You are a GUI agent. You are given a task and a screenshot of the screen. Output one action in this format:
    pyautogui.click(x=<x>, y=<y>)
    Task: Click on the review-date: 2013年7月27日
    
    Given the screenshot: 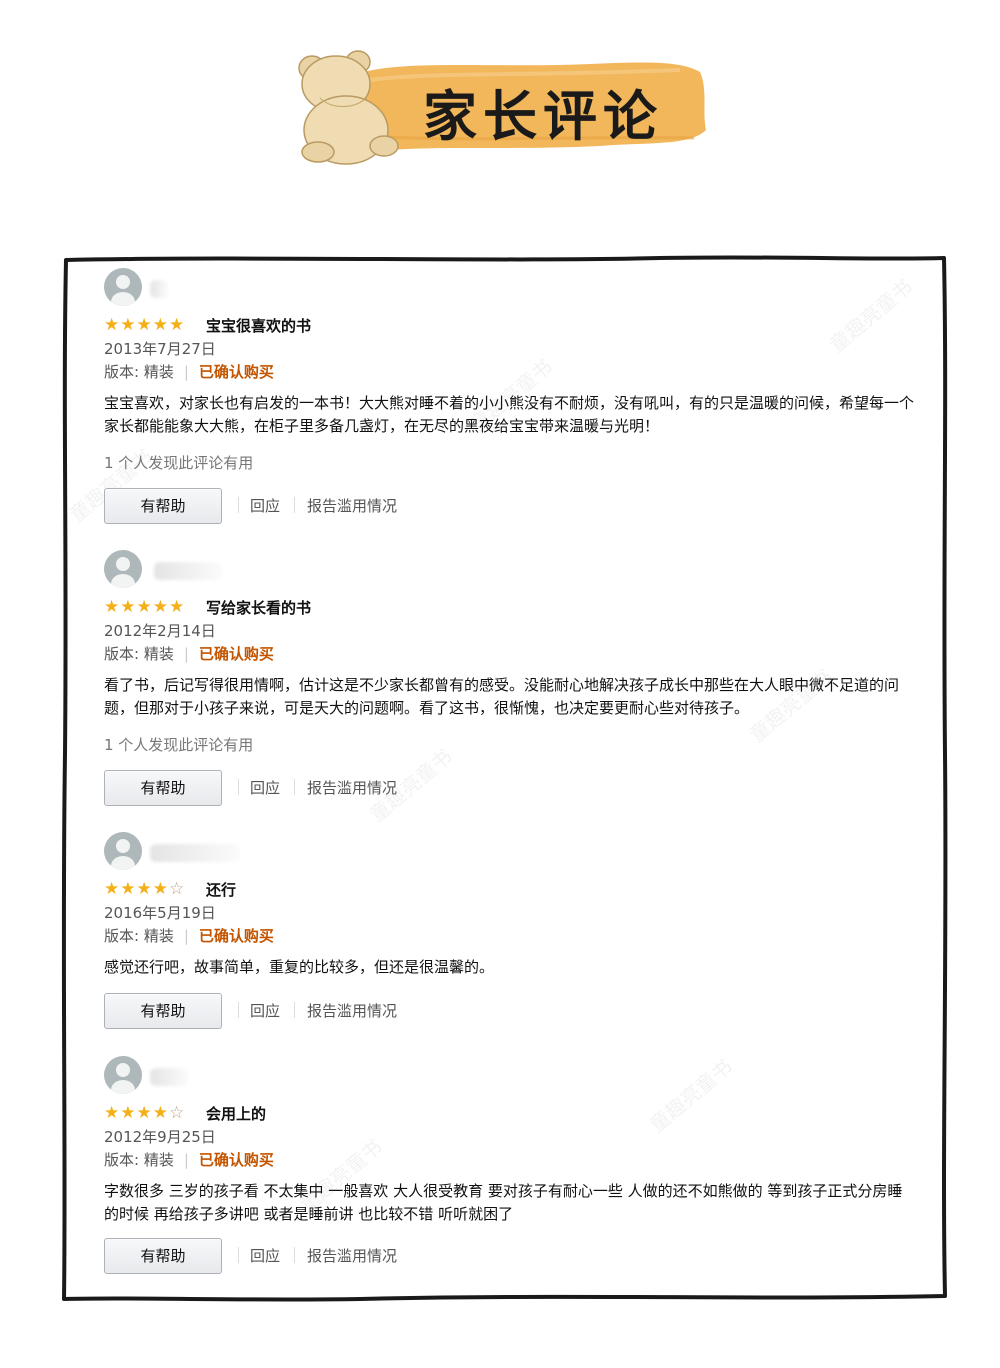 What is the action you would take?
    pyautogui.click(x=160, y=349)
    